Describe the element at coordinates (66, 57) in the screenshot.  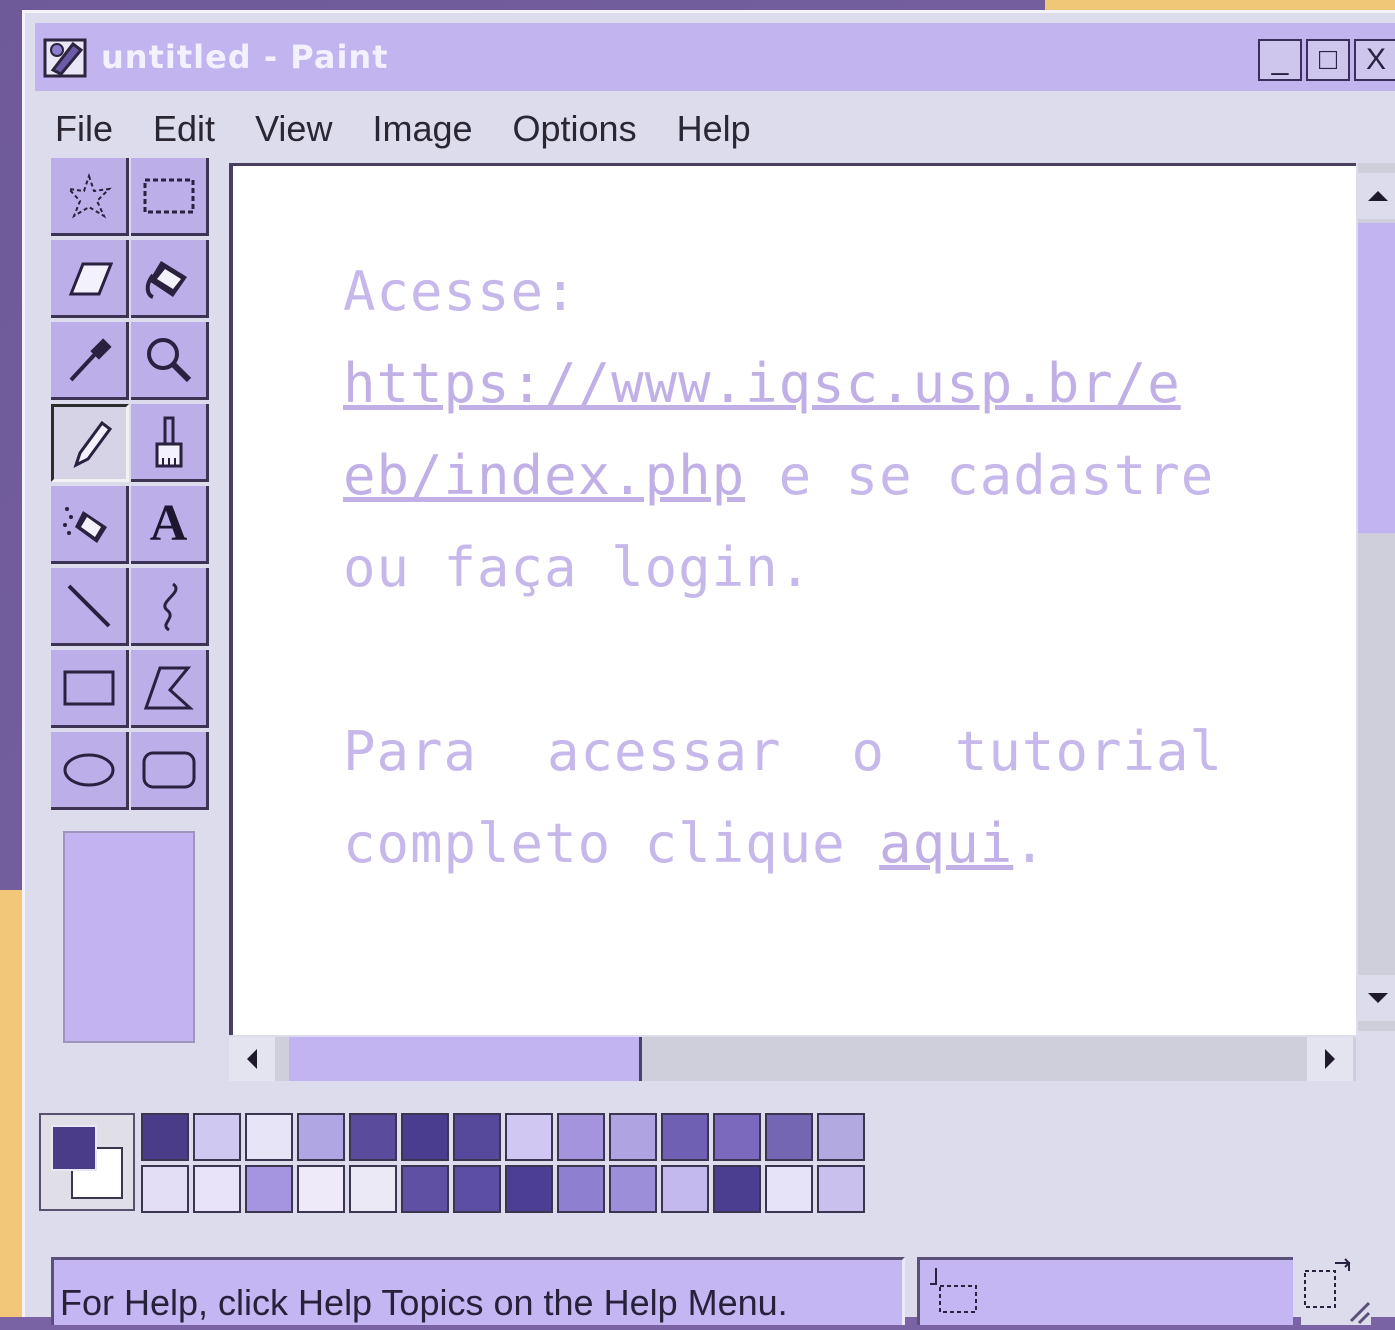
I see `paint-app-icon` at that location.